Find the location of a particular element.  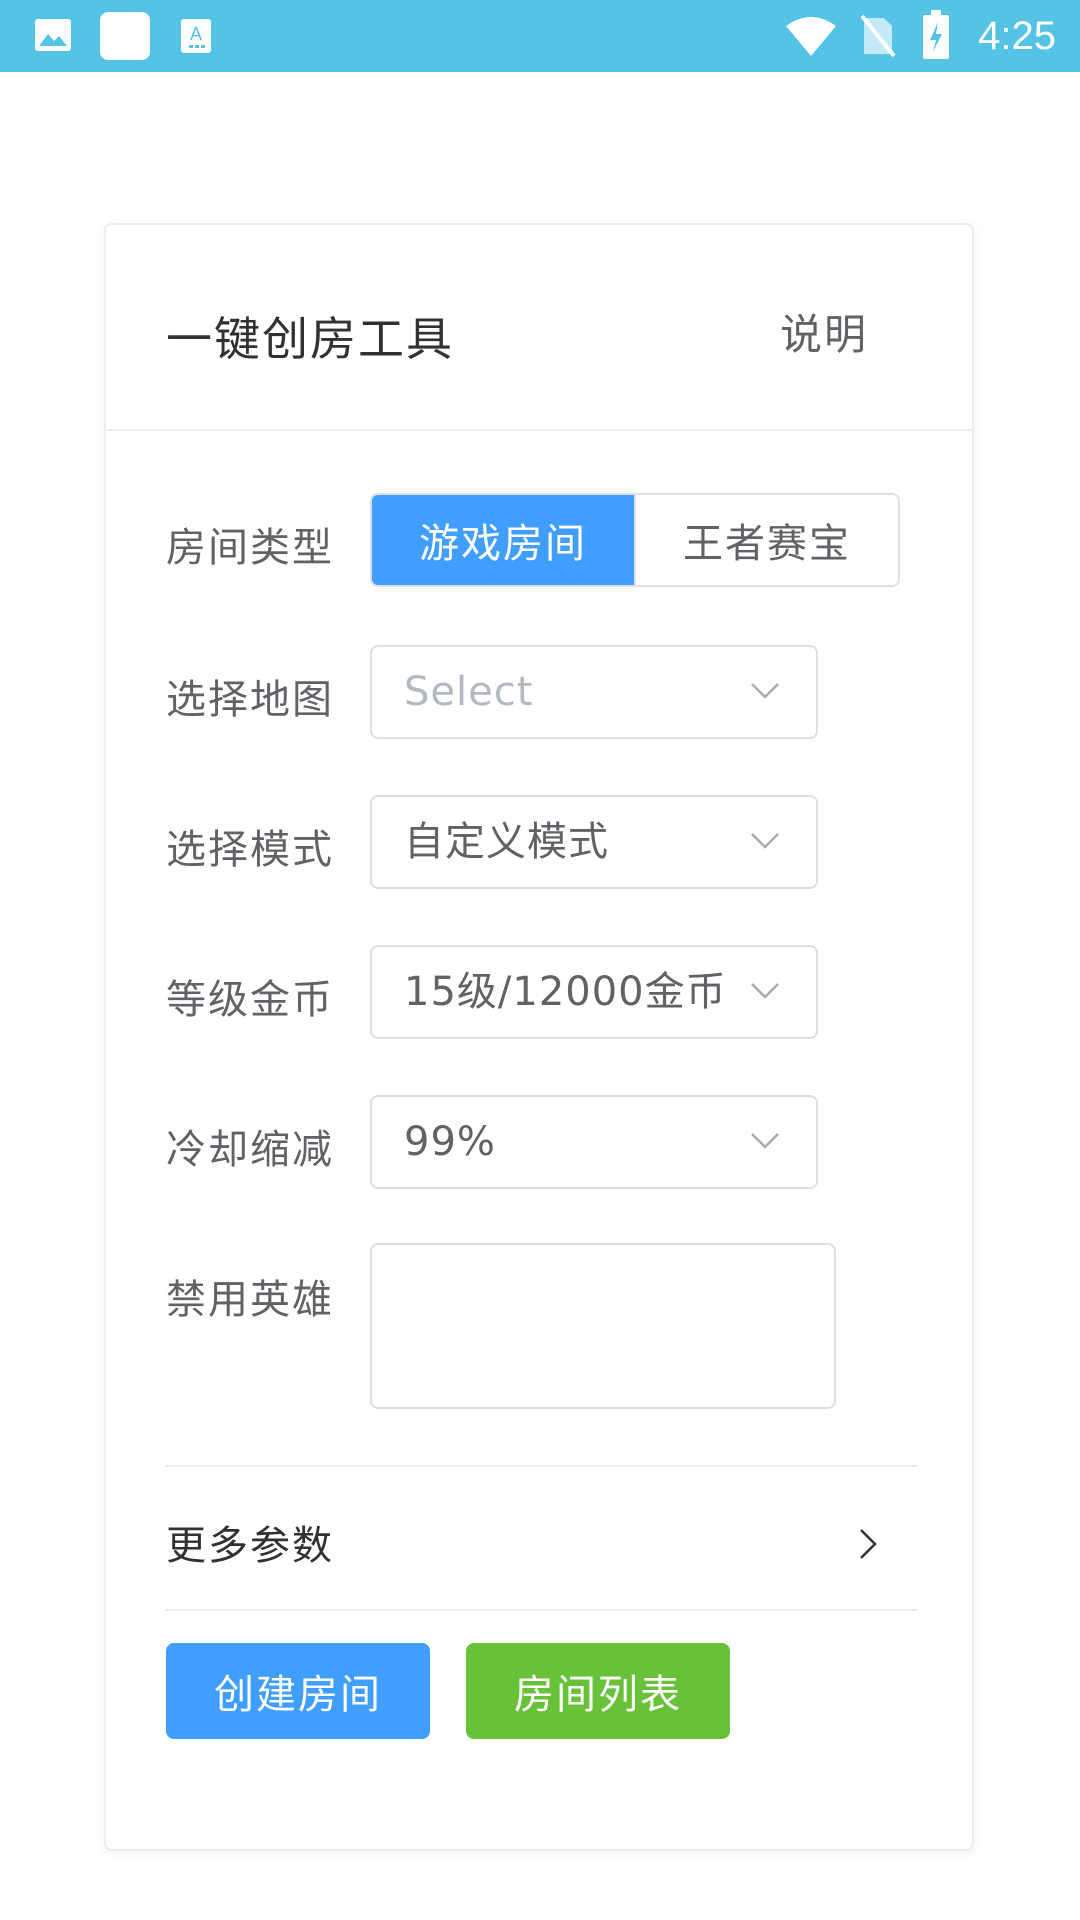

ban-heroes-label: 禁用英雄 is located at coordinates (250, 1300).